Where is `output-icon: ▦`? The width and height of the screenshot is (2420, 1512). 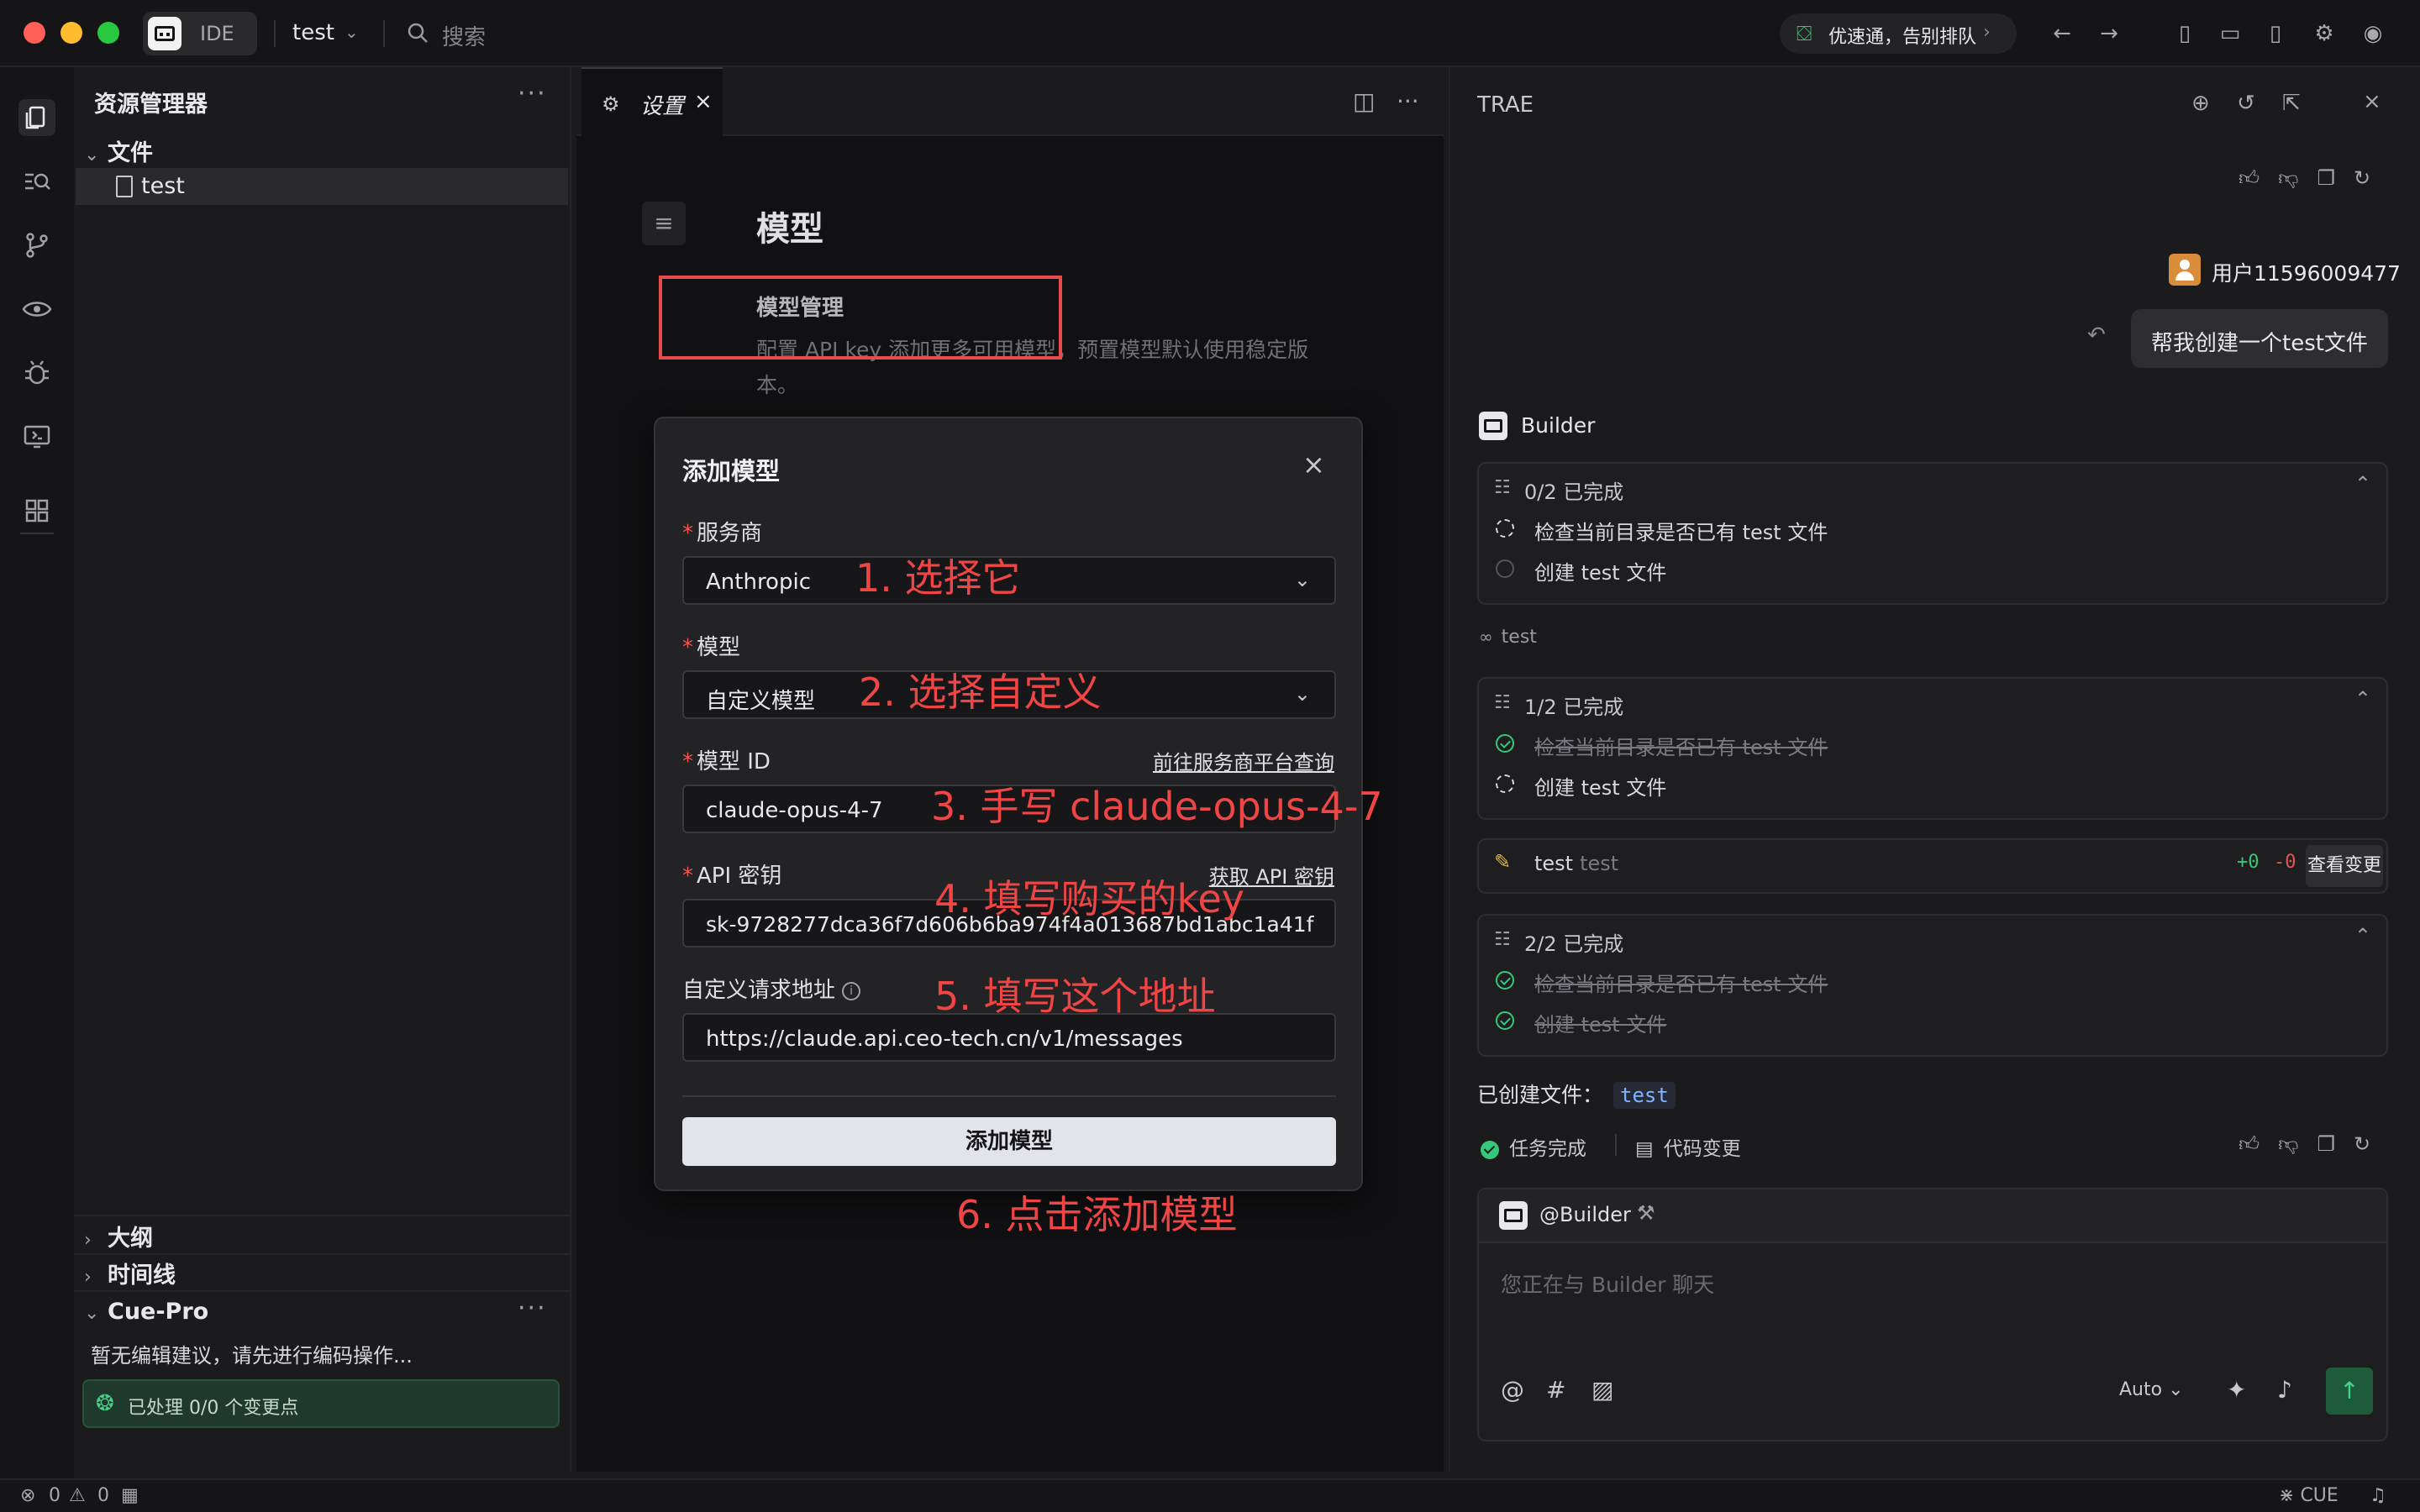
output-icon: ▦ is located at coordinates (130, 1495).